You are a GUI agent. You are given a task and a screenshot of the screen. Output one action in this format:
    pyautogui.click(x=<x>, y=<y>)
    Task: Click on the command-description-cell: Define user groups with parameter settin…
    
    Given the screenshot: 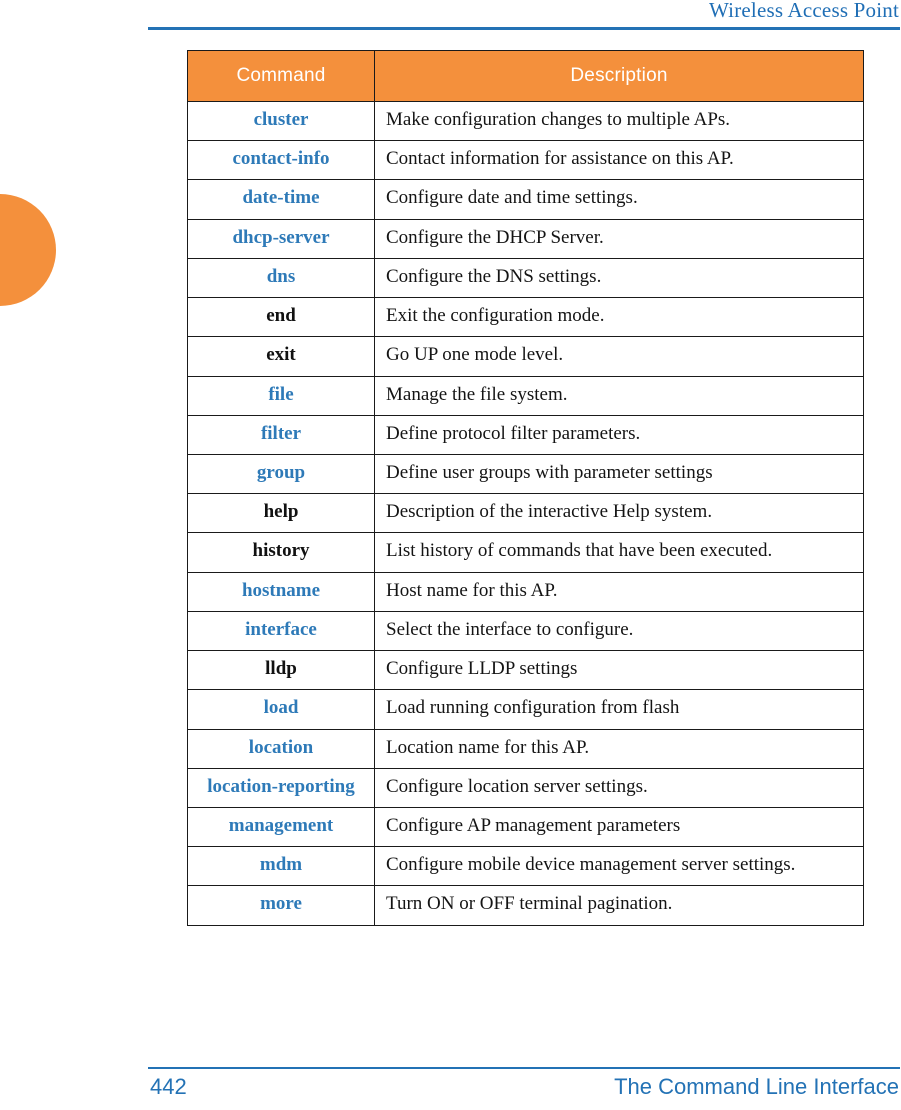 What is the action you would take?
    pyautogui.click(x=619, y=474)
    